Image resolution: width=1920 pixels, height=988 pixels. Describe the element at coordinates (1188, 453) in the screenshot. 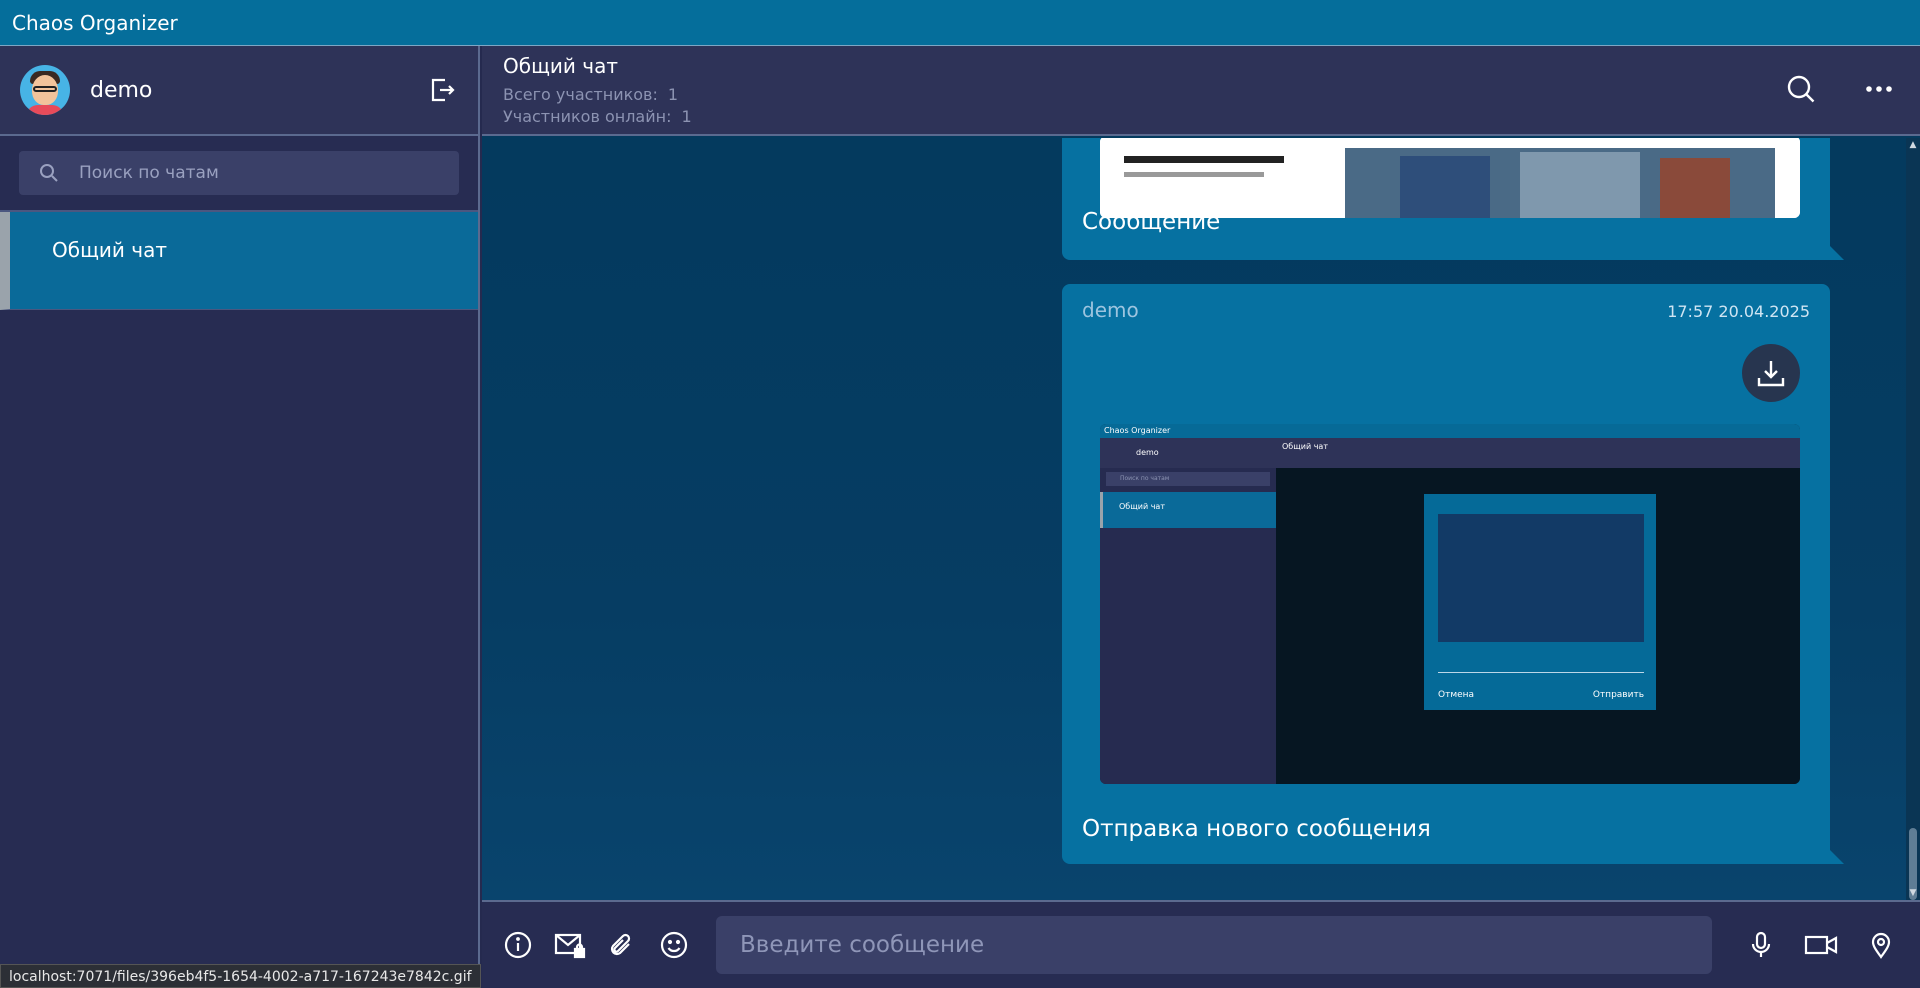

I see `preview-username: demo` at that location.